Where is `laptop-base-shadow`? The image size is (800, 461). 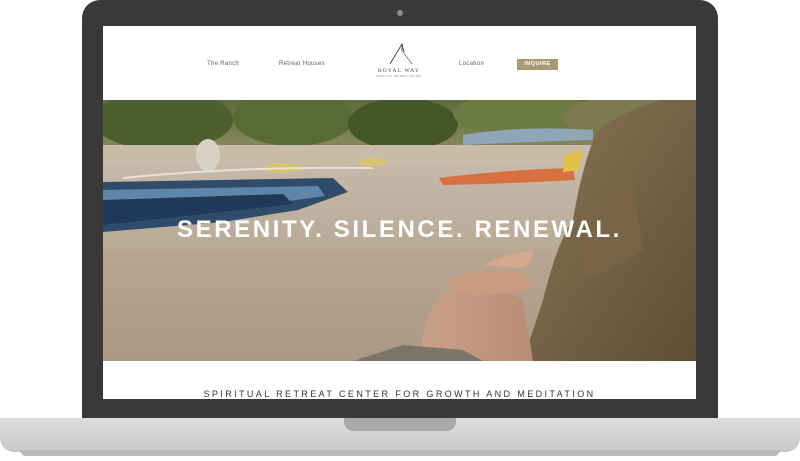 laptop-base-shadow is located at coordinates (400, 453).